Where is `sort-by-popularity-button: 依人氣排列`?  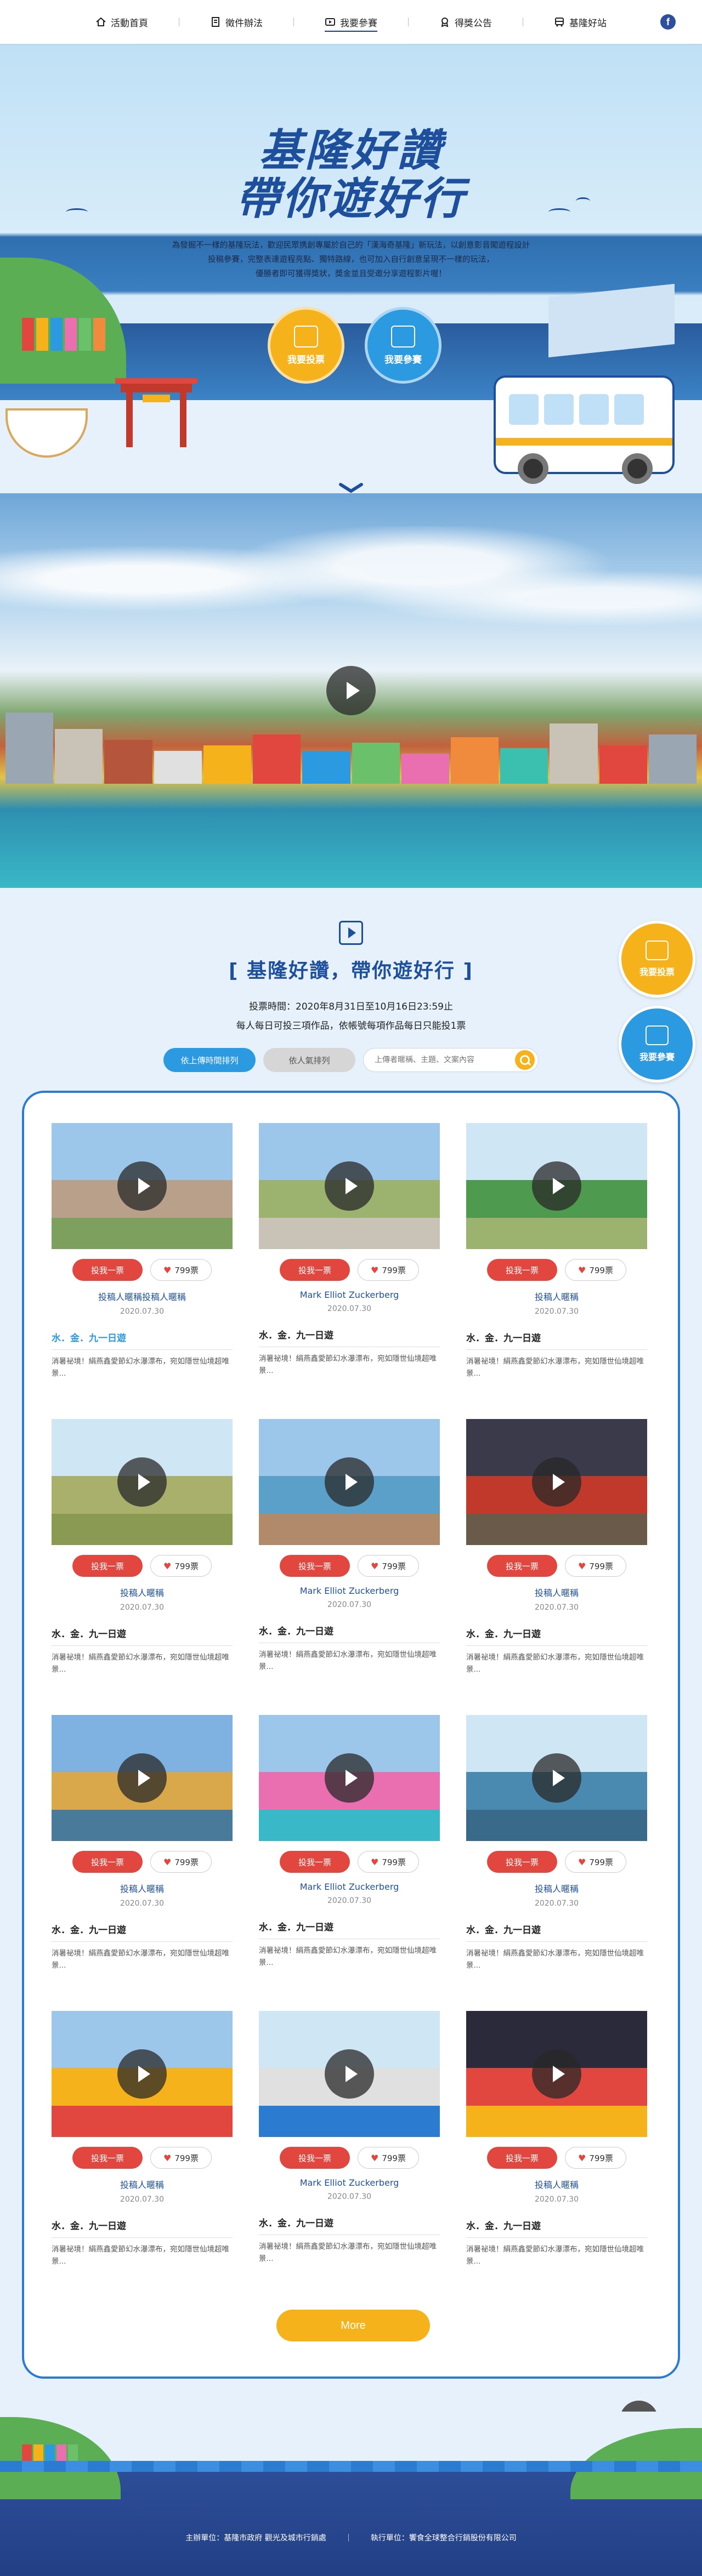 sort-by-popularity-button: 依人氣排列 is located at coordinates (309, 1060).